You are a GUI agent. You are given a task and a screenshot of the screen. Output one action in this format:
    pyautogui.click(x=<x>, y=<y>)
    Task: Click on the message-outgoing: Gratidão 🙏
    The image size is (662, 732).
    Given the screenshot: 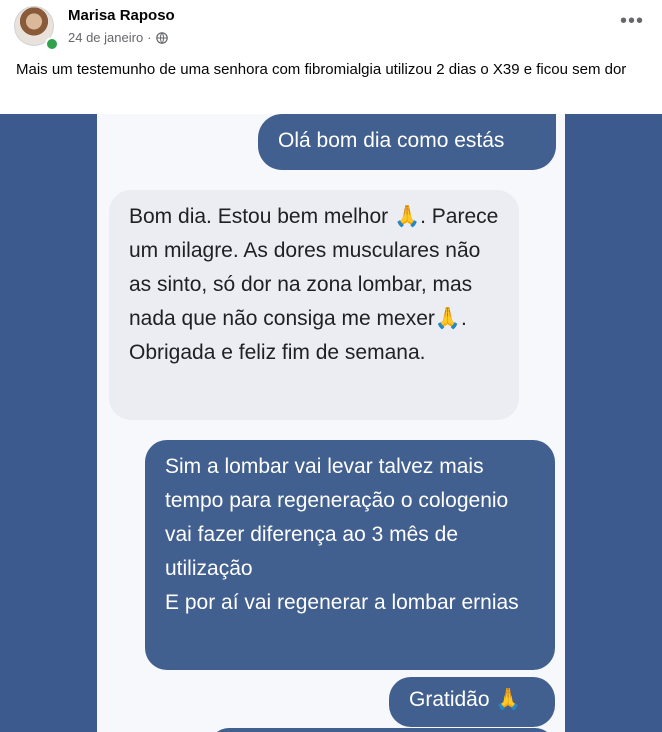 What is the action you would take?
    pyautogui.click(x=472, y=702)
    